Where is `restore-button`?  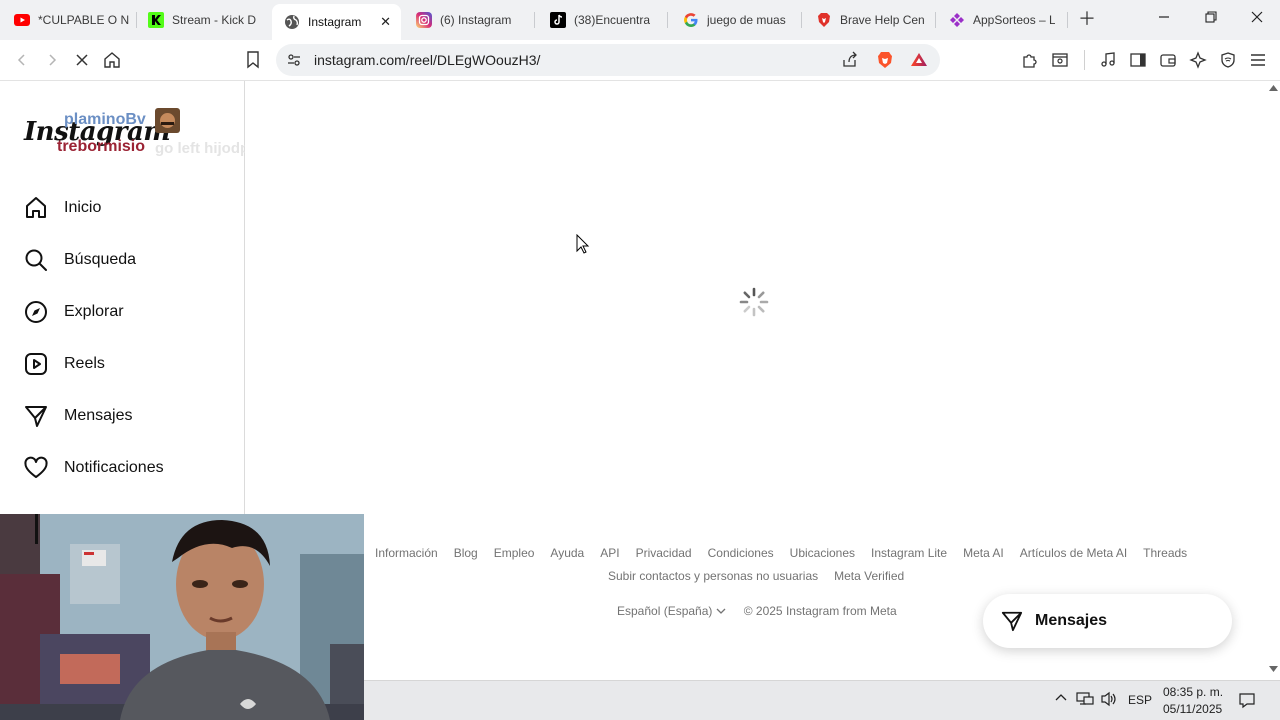 restore-button is located at coordinates (1211, 18).